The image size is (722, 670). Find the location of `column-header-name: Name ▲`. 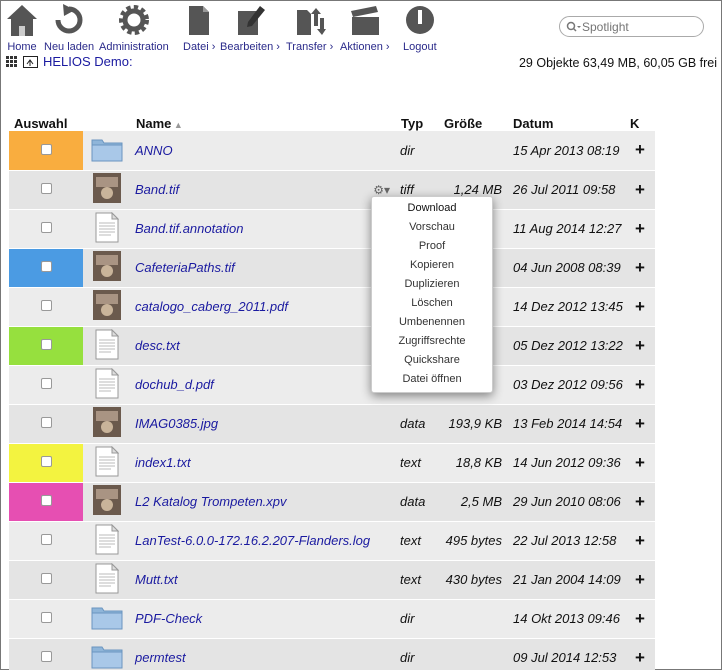

column-header-name: Name ▲ is located at coordinates (263, 121).